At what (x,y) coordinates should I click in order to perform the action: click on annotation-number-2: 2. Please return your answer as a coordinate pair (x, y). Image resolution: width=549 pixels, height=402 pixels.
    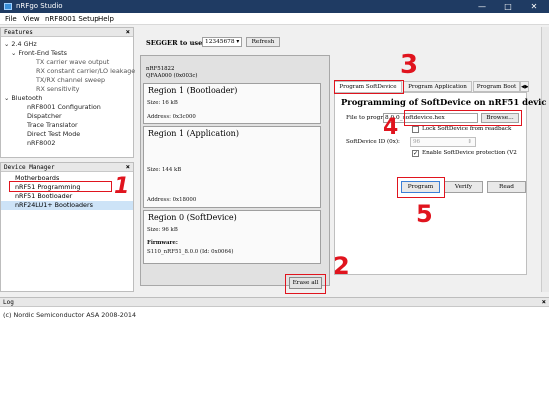
    Looking at the image, I should click on (341, 266).